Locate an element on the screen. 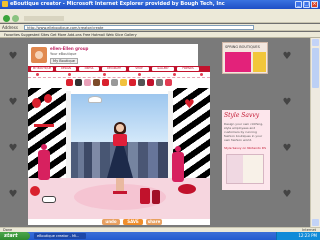 This screenshot has width=320, height=240. advertisement: SPRING BOUTIQUES is located at coordinates (245, 58).